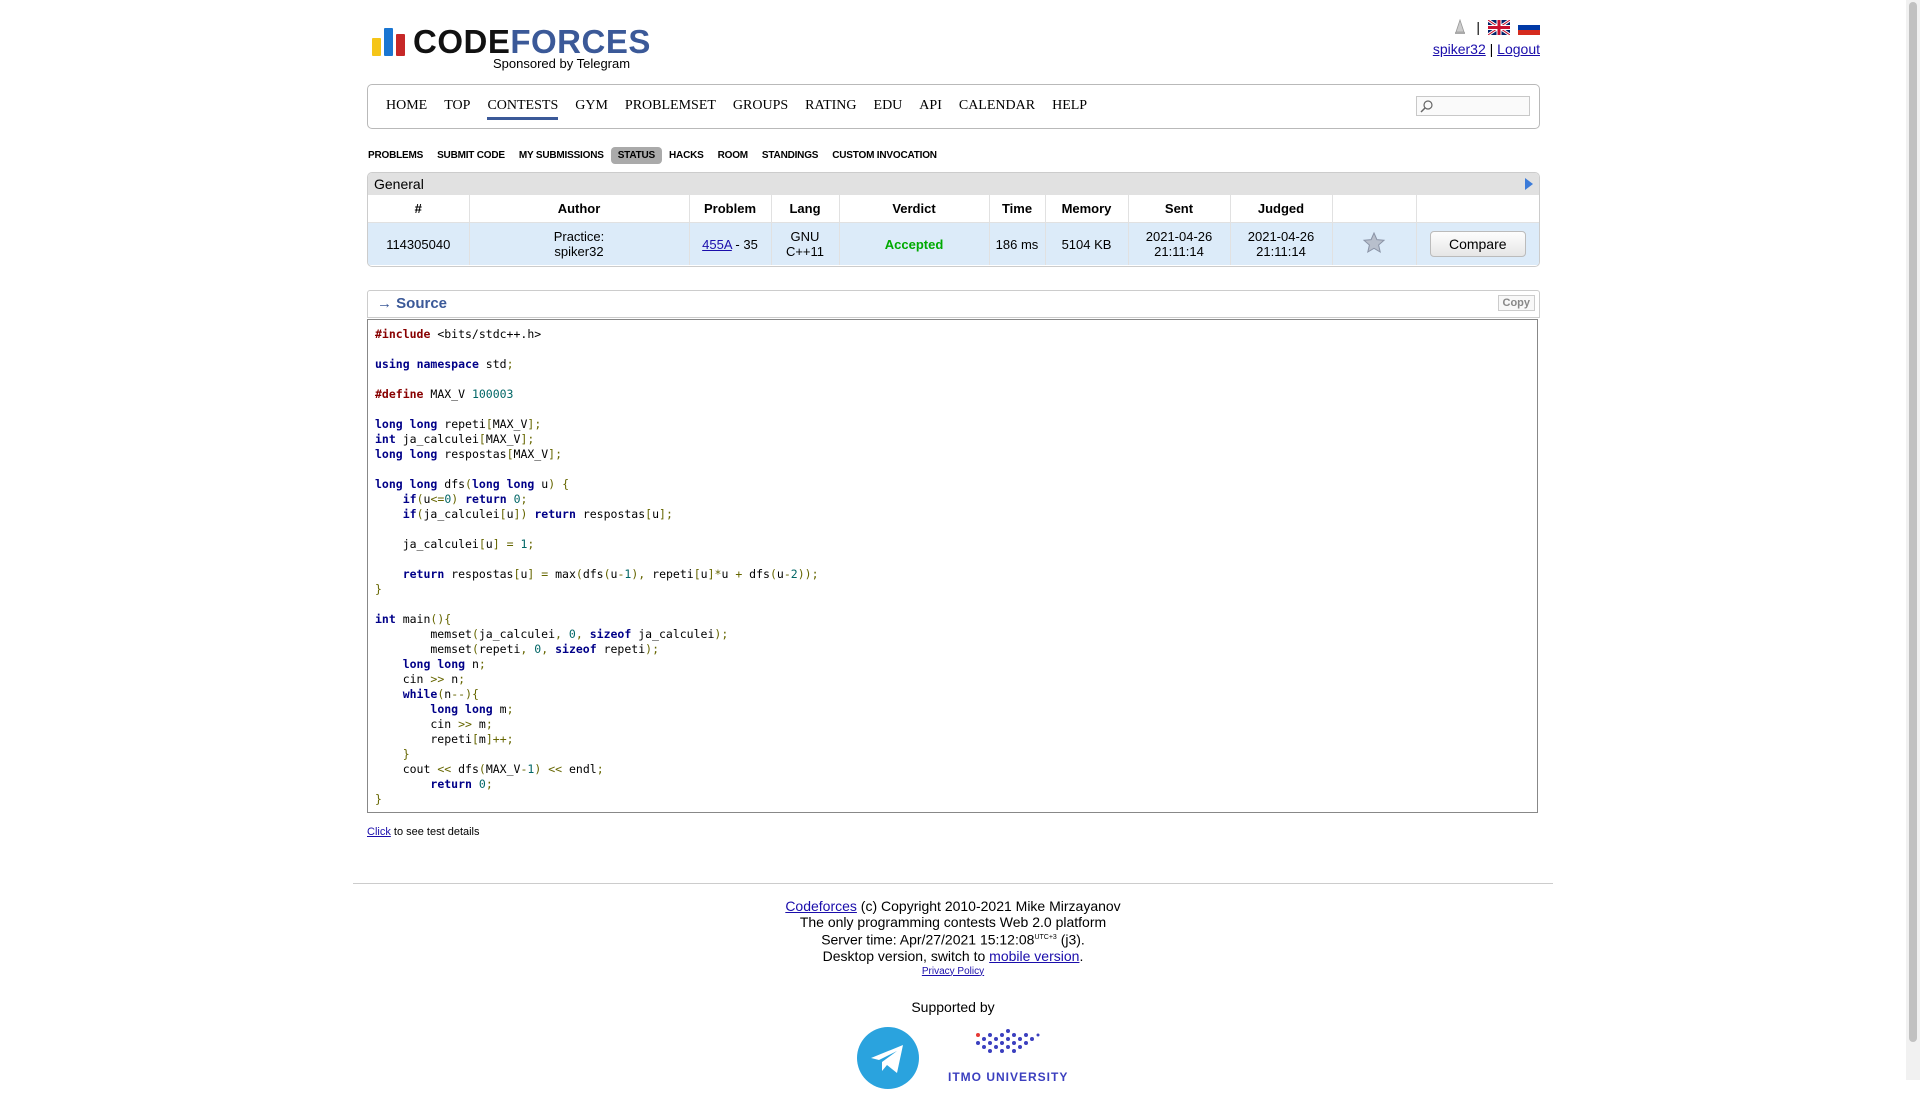  What do you see at coordinates (423, 832) in the screenshot?
I see `test-details-line: Click to see test details` at bounding box center [423, 832].